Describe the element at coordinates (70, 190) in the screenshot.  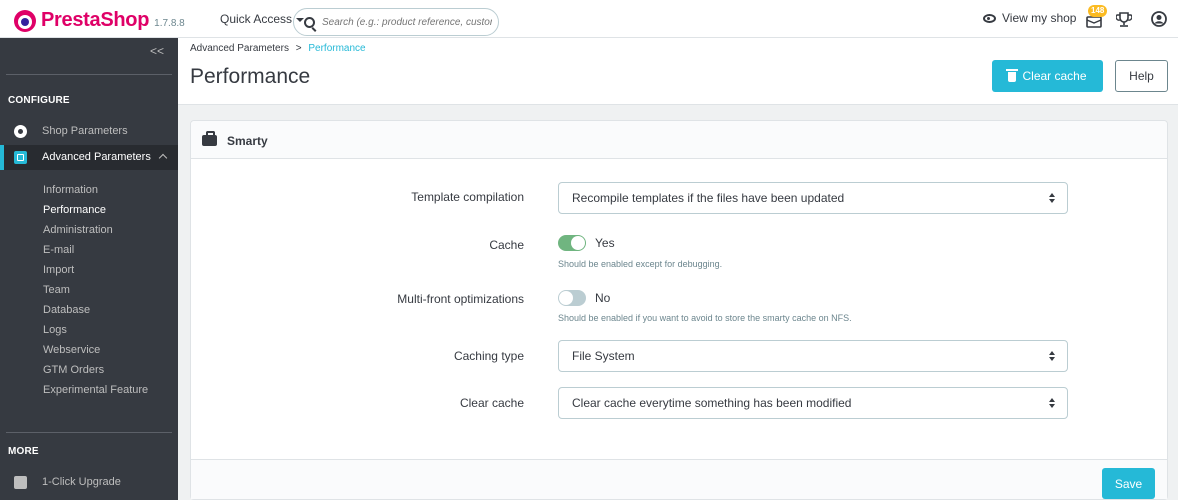
I see `submenu-information: Information` at that location.